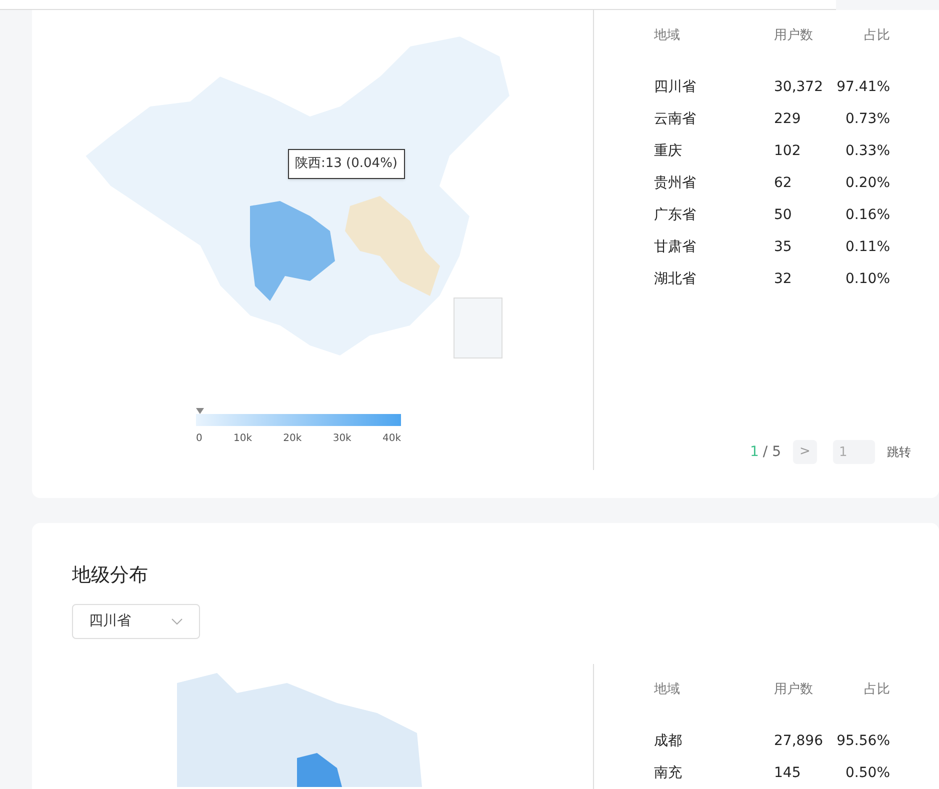 The width and height of the screenshot is (939, 789). Describe the element at coordinates (854, 452) in the screenshot. I see `page-input: 1` at that location.